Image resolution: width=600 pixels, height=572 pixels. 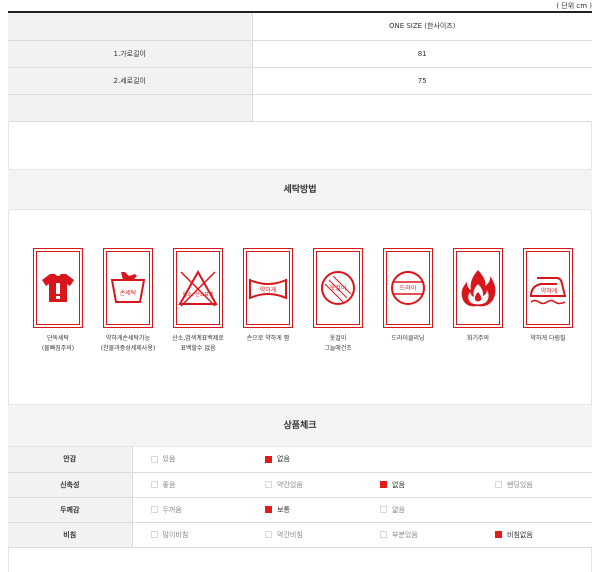 I want to click on wash-item-subtitle: (찬물과중성세제사용), so click(x=128, y=348).